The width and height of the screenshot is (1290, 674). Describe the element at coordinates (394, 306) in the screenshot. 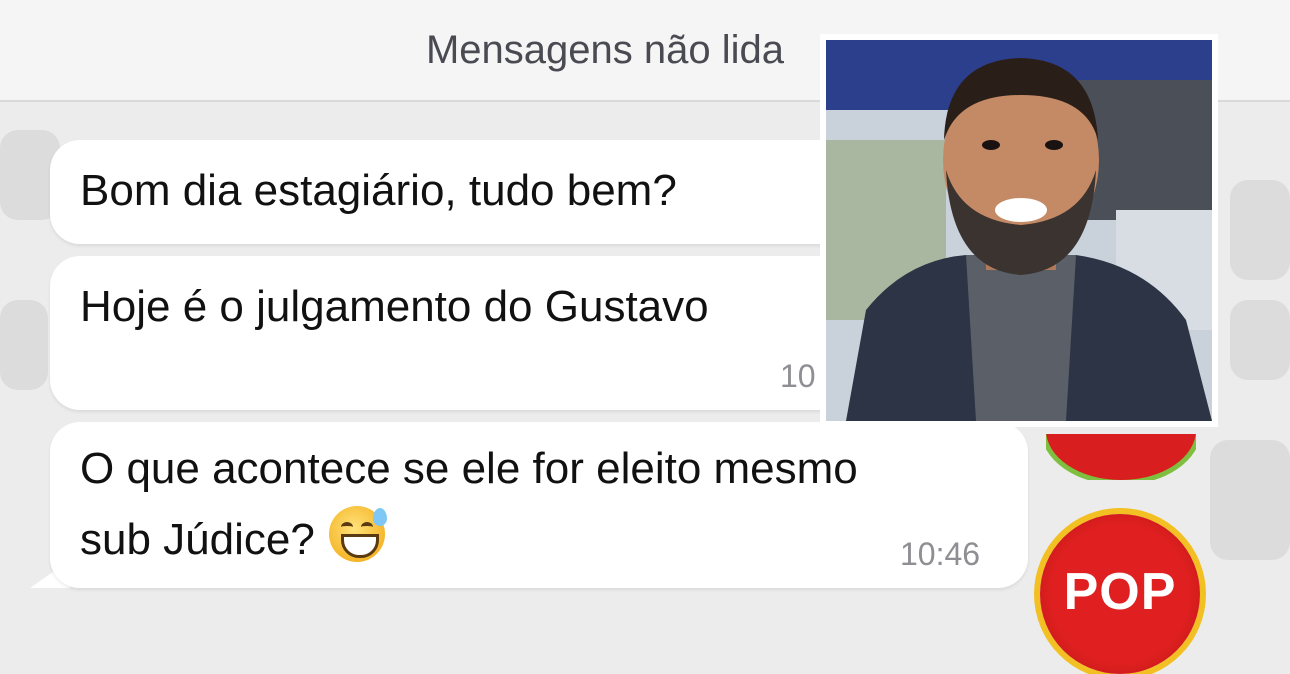

I see `message-text: Hoje é o julgamento do Gustavo` at that location.